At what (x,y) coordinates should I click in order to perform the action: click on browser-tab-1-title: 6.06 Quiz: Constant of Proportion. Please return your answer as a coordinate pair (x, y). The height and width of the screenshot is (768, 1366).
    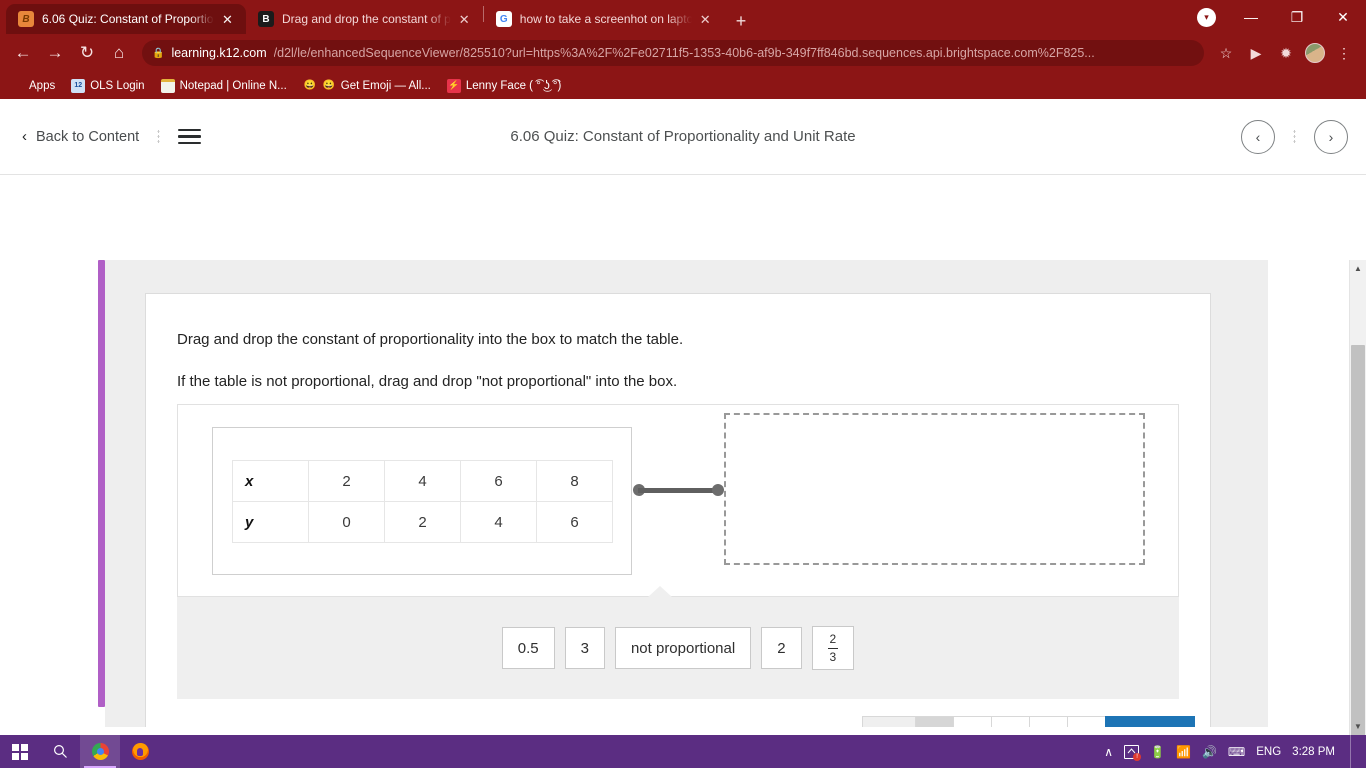
    Looking at the image, I should click on (128, 19).